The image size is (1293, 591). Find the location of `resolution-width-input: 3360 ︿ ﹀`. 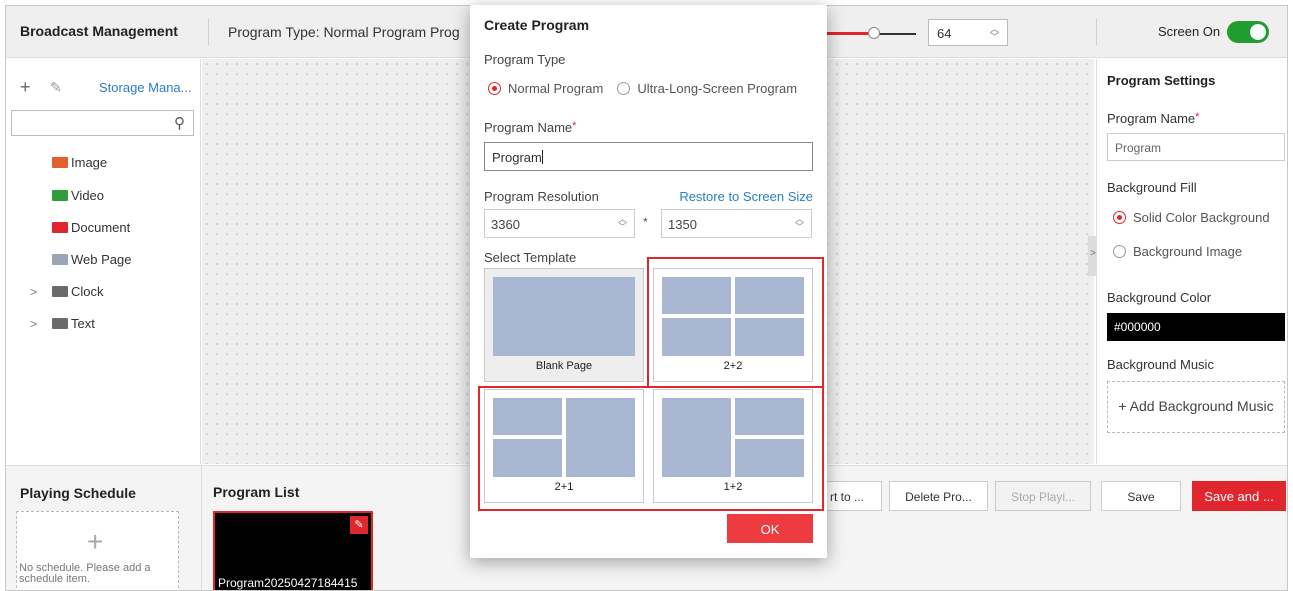

resolution-width-input: 3360 ︿ ﹀ is located at coordinates (559, 223).